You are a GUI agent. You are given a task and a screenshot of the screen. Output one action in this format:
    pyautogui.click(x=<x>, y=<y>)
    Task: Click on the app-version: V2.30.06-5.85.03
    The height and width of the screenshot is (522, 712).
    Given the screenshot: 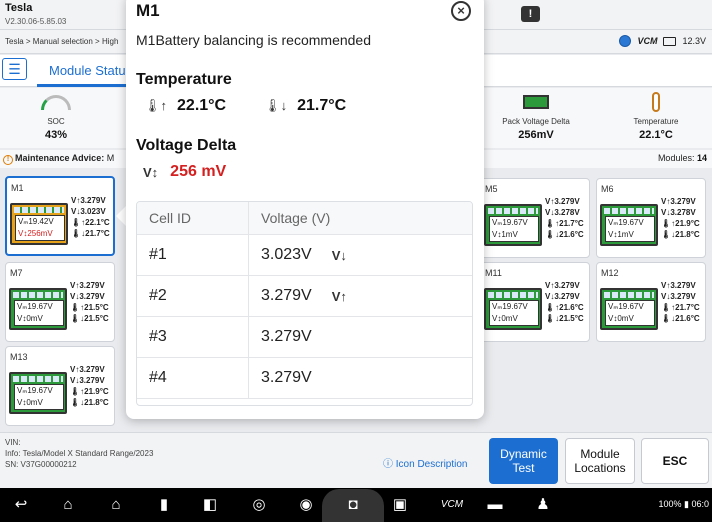 What is the action you would take?
    pyautogui.click(x=36, y=21)
    